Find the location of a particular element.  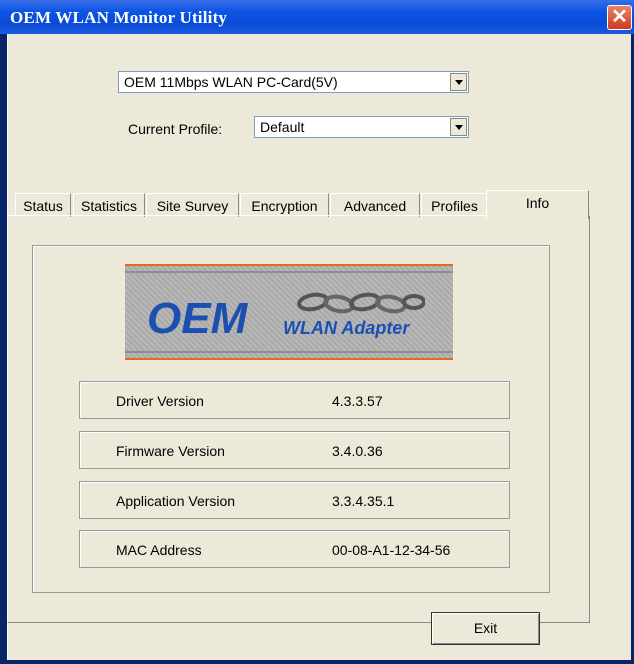

info-value: 3.4.0.36 is located at coordinates (357, 451).